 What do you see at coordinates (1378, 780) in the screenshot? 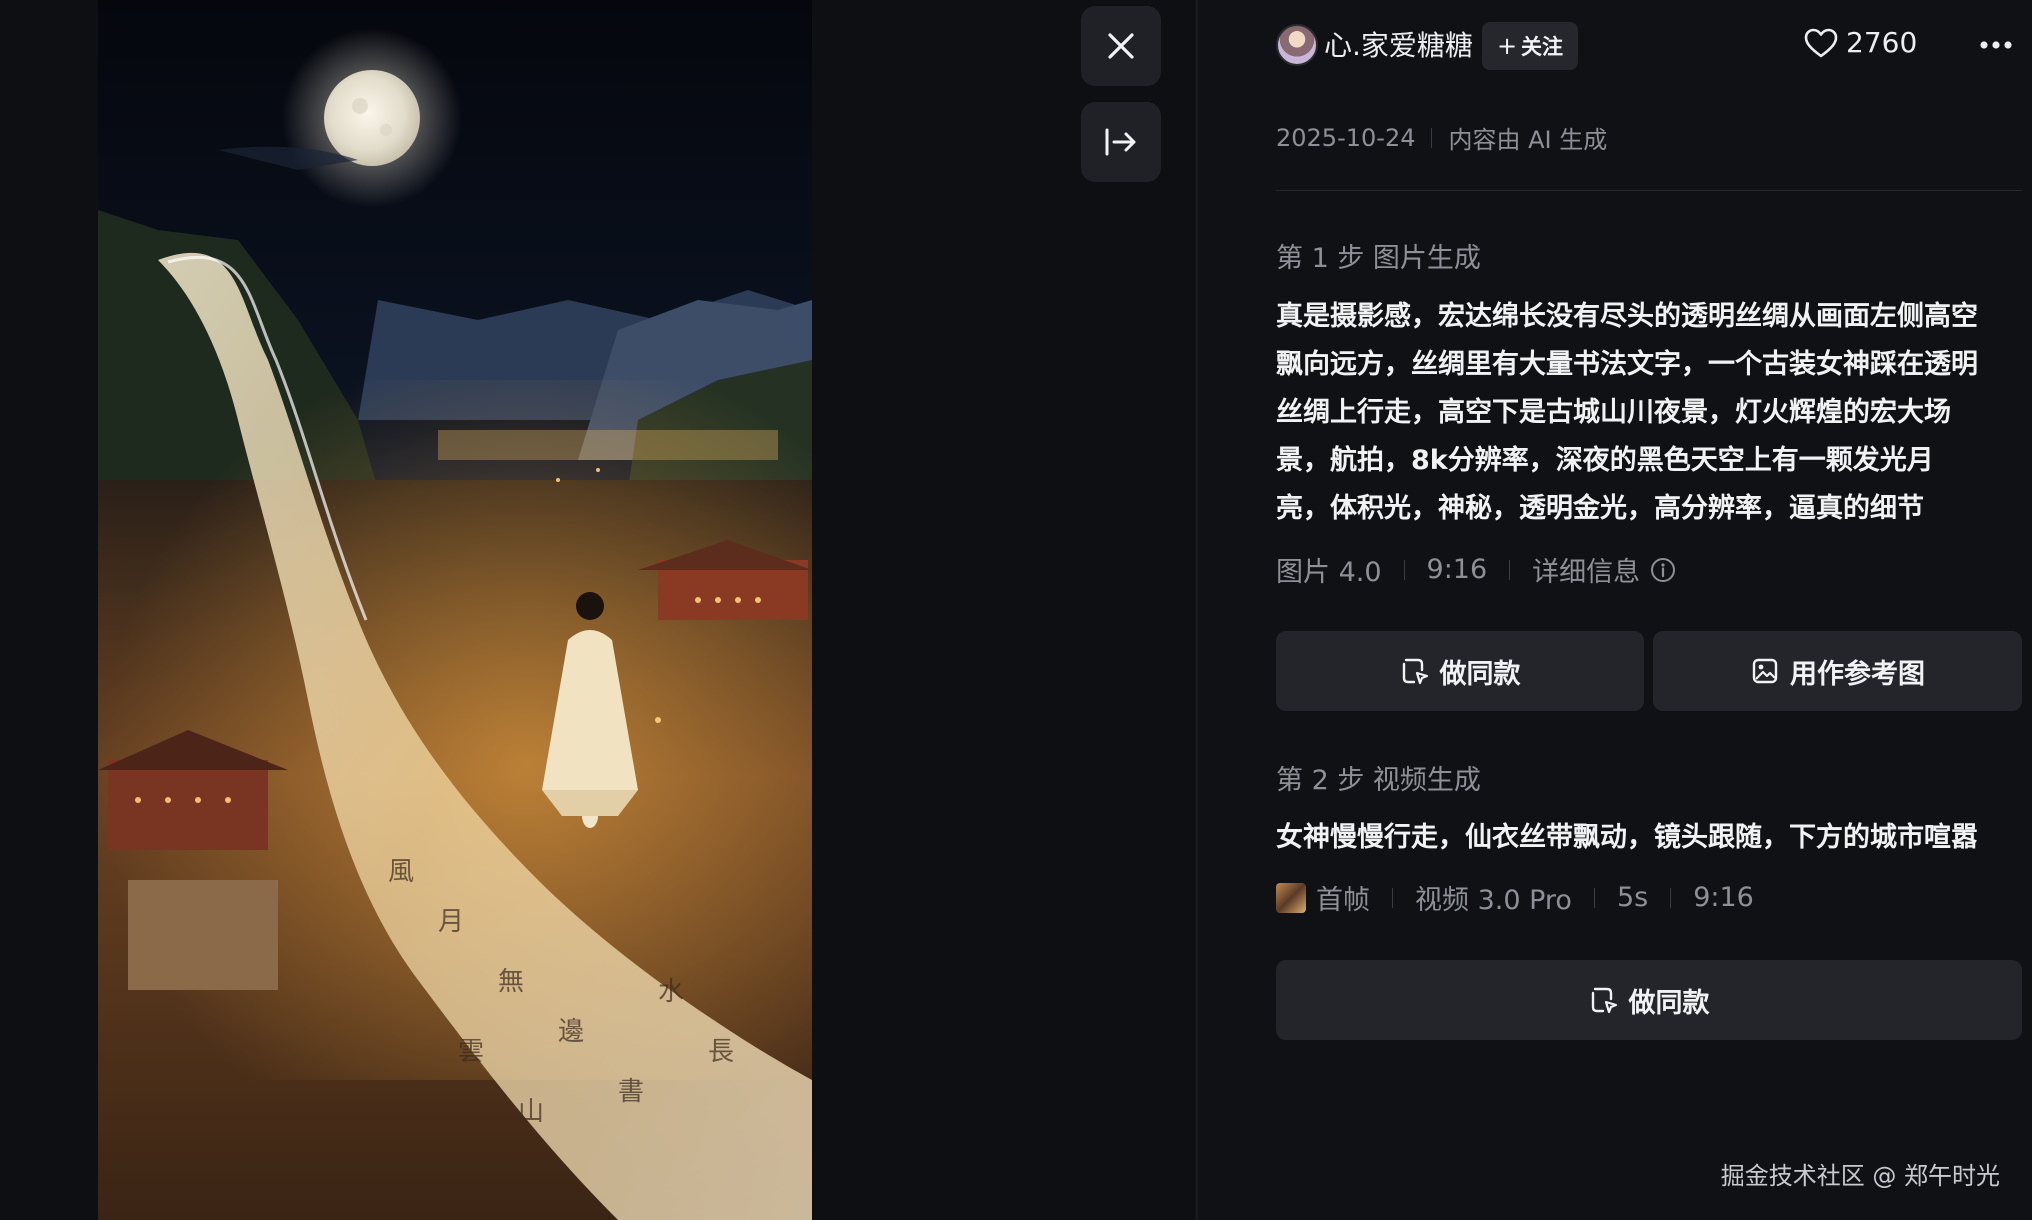
I see `step2-title: 第 2 步 视频生成` at bounding box center [1378, 780].